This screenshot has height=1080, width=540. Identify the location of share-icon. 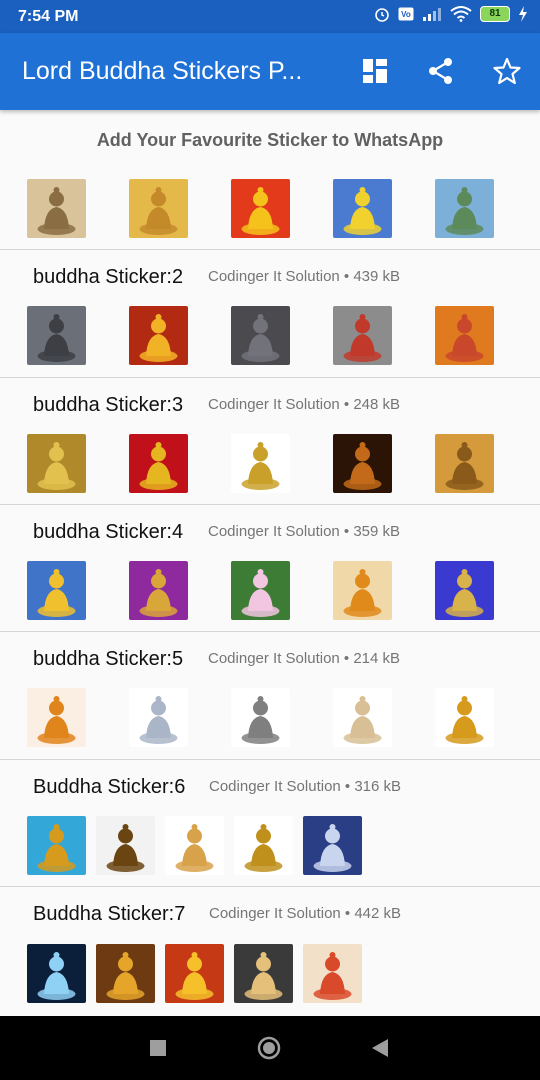
(440, 71).